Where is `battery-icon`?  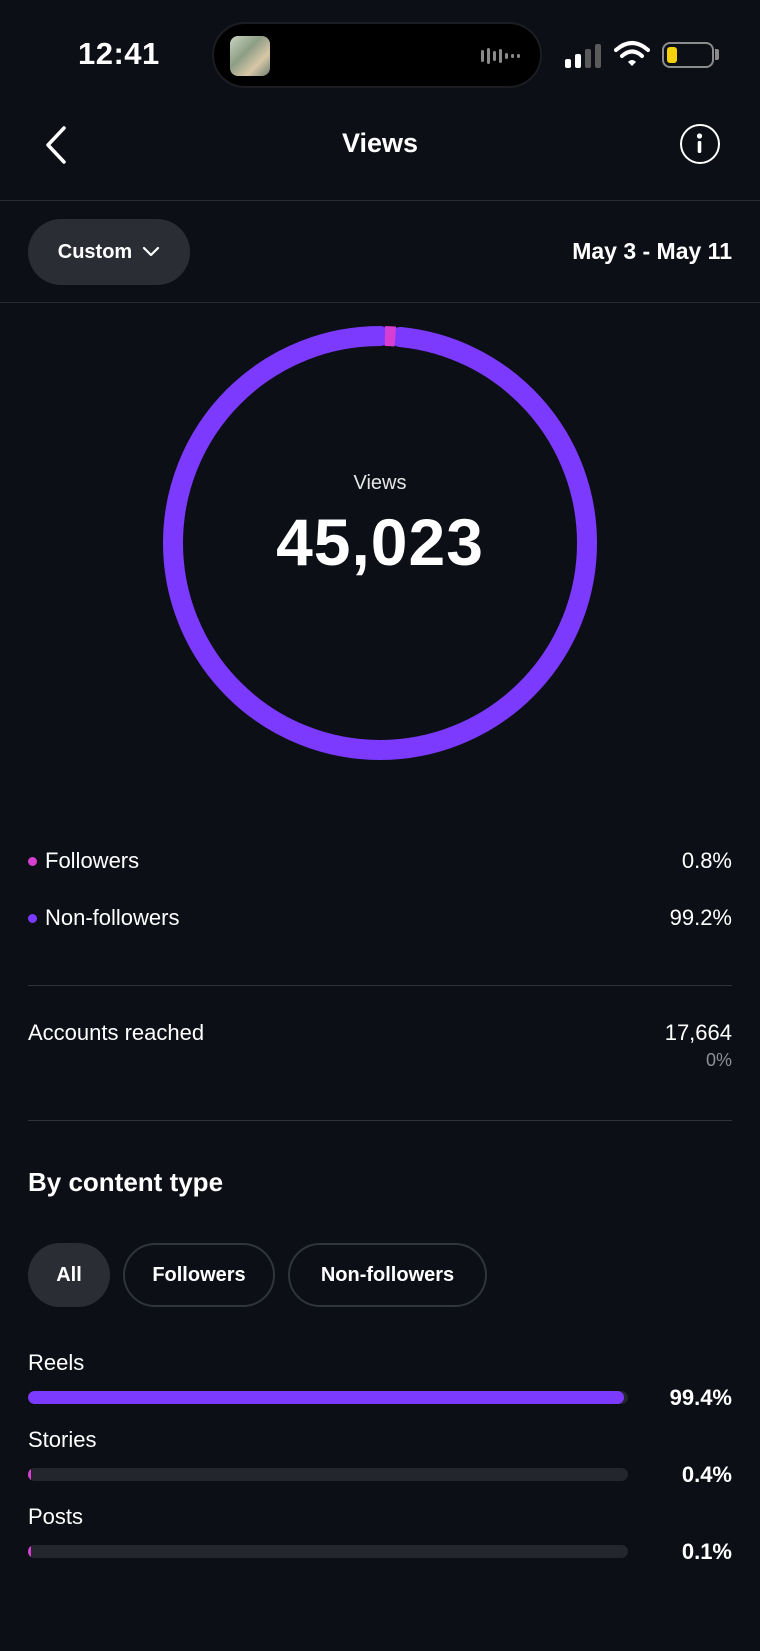
battery-icon is located at coordinates (688, 55).